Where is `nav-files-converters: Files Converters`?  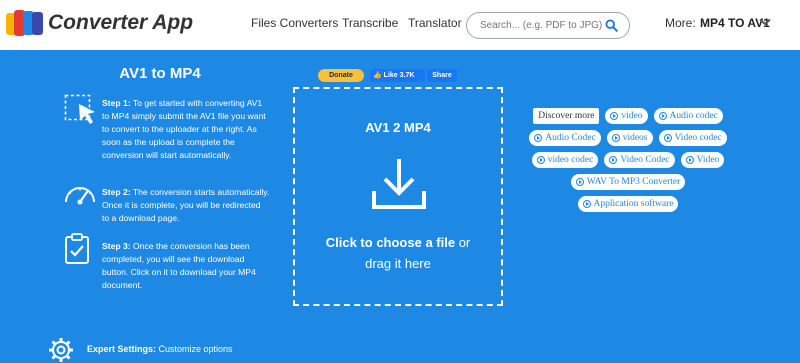
nav-files-converters: Files Converters is located at coordinates (294, 23).